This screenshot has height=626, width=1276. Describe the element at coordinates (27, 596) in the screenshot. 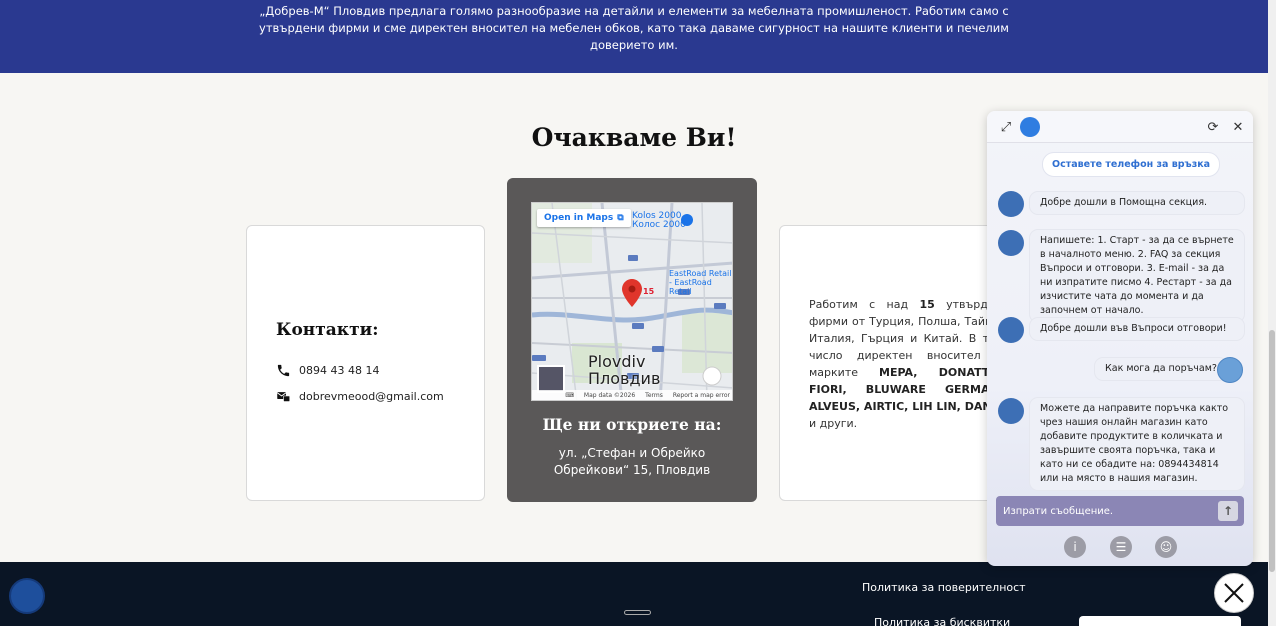

I see `language-globe-icon` at that location.